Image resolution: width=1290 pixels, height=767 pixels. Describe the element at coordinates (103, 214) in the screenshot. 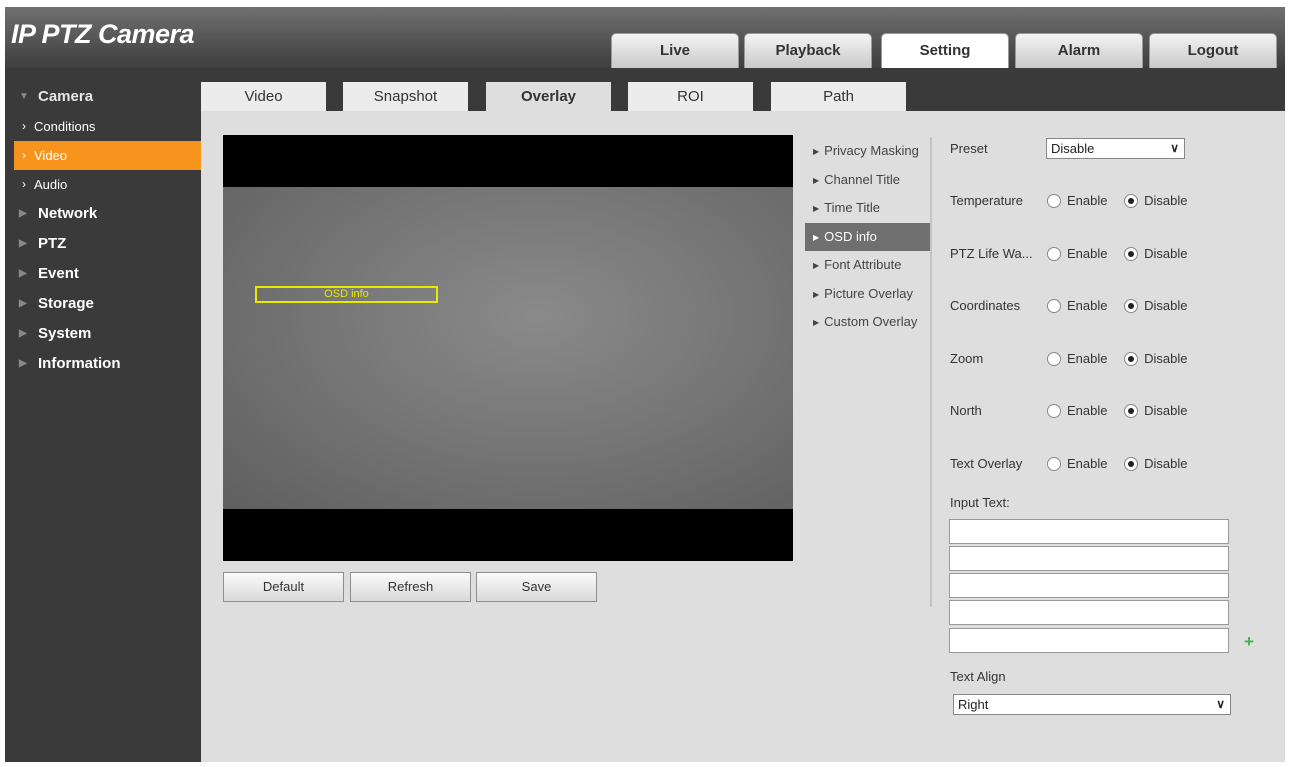

I see `sidebar-item-network: ▶ Network` at that location.